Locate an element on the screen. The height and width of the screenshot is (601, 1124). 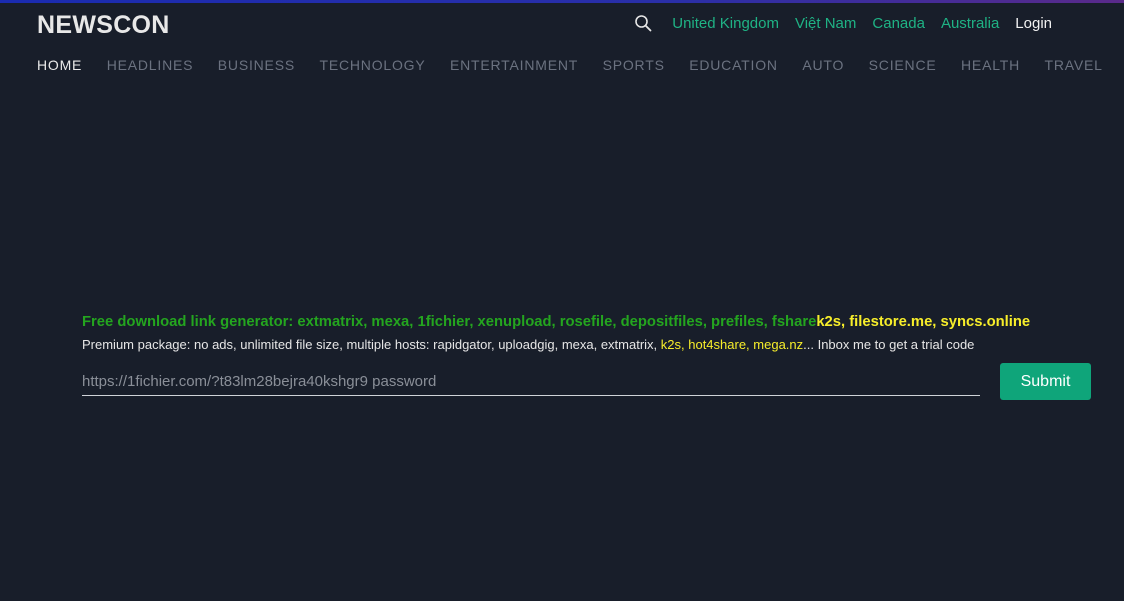
country-link-uk: United Kingdom is located at coordinates (725, 23).